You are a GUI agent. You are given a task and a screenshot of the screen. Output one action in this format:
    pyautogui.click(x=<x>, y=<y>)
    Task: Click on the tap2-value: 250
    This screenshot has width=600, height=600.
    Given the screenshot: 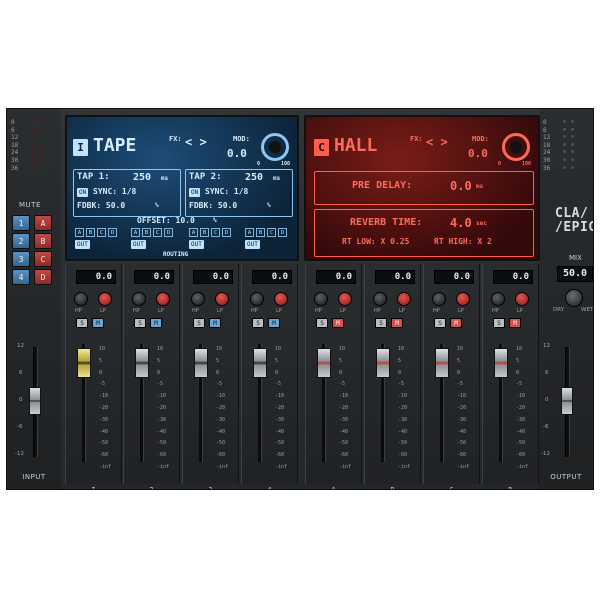 What is the action you would take?
    pyautogui.click(x=254, y=177)
    